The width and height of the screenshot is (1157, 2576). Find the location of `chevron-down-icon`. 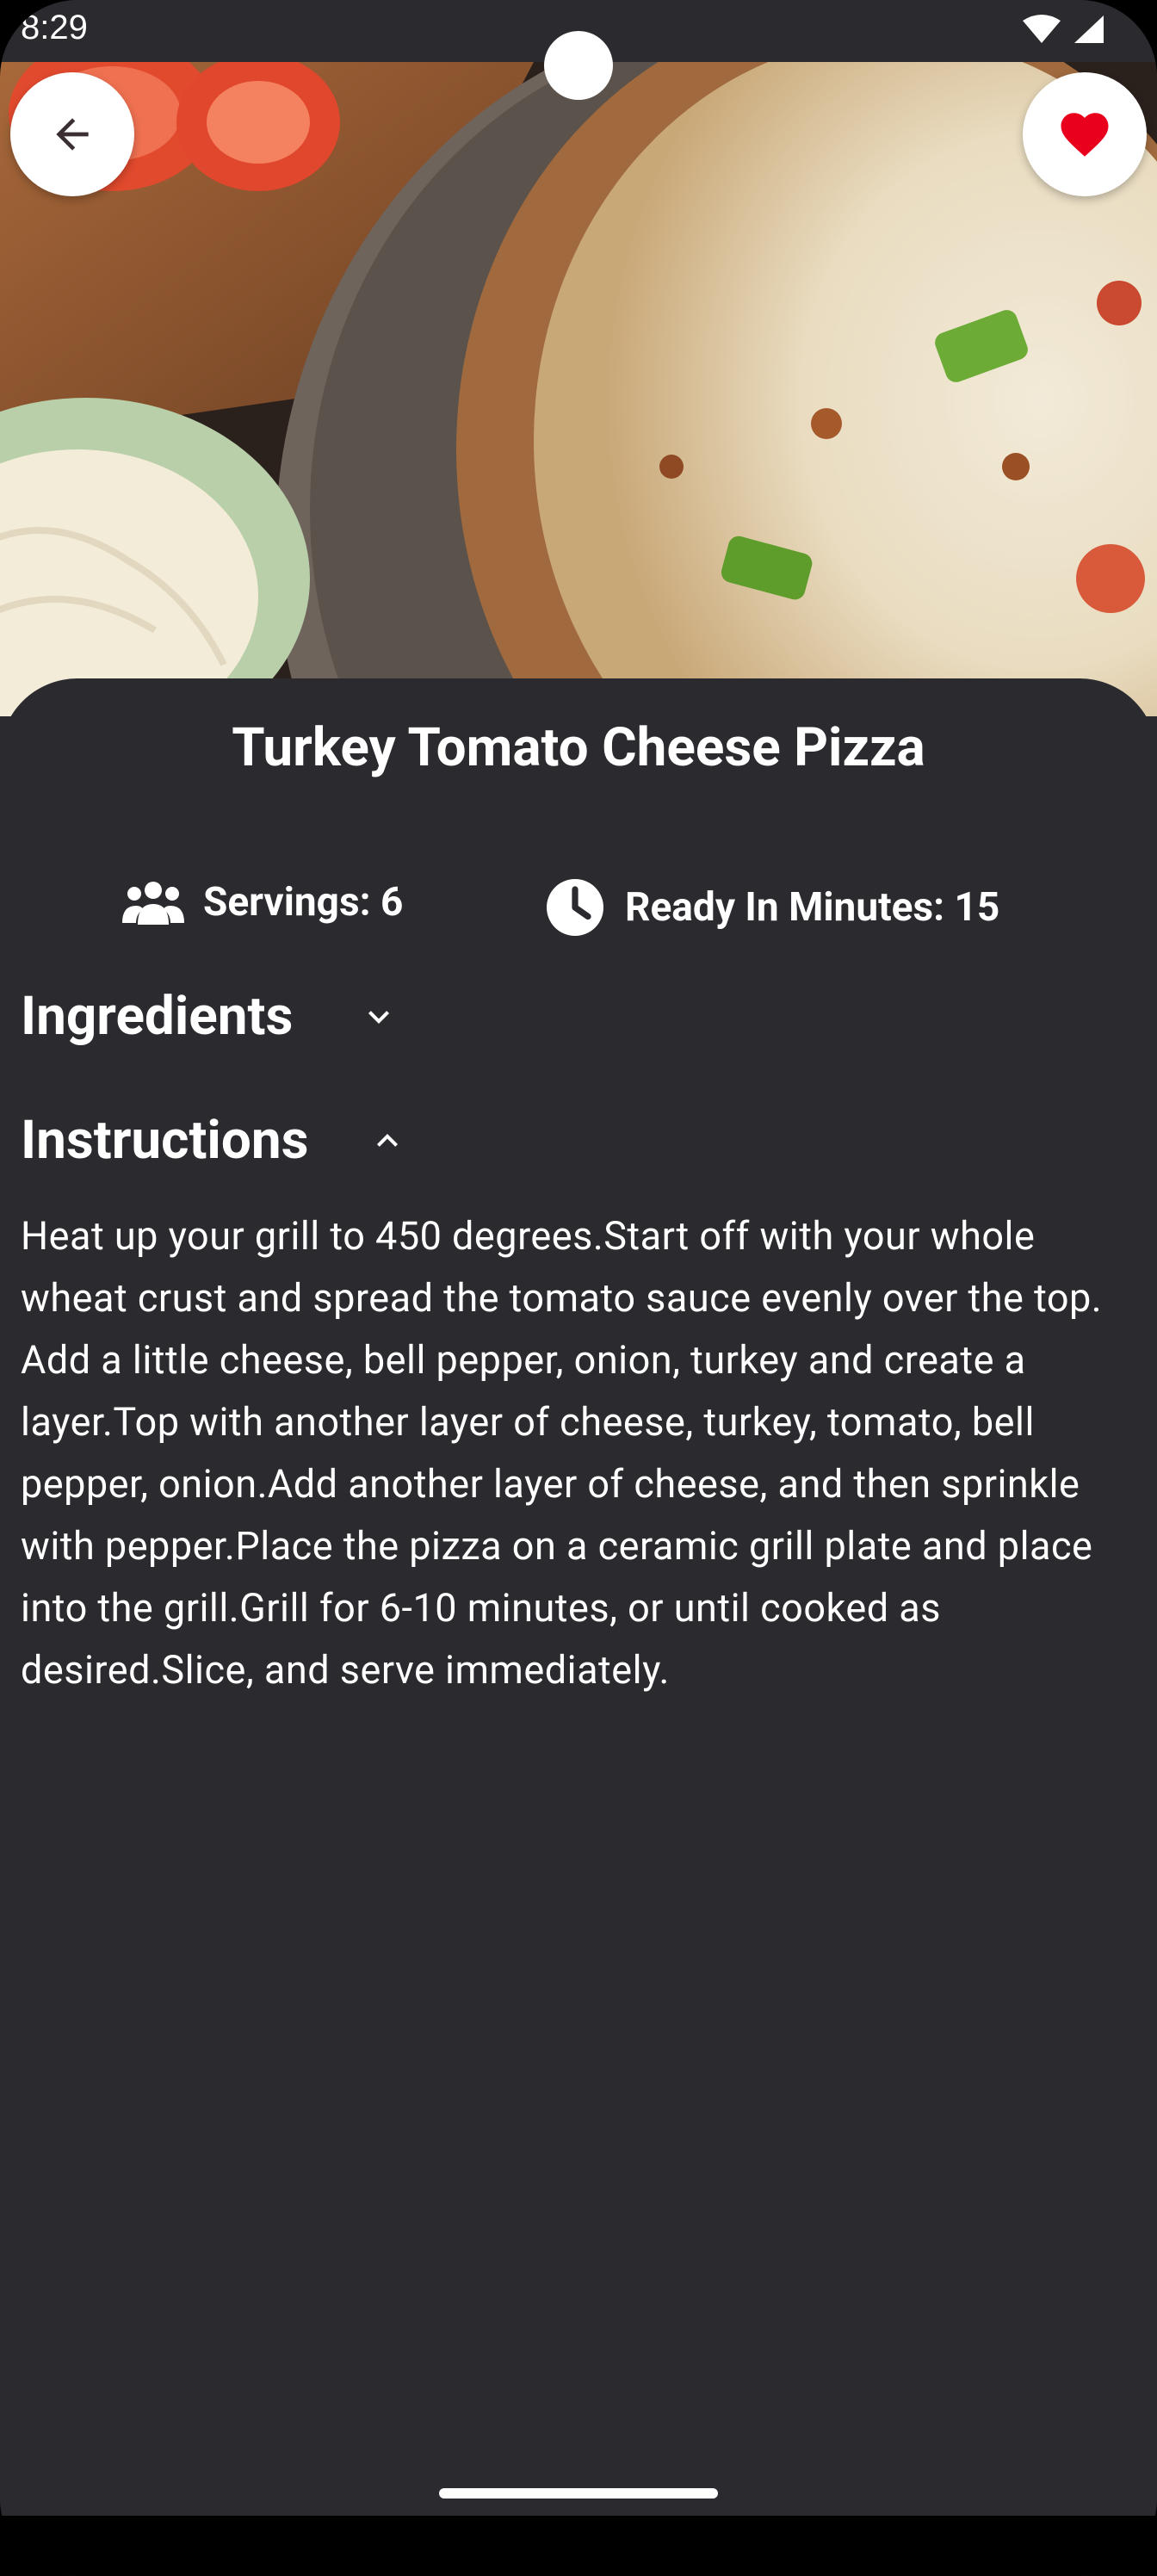

chevron-down-icon is located at coordinates (379, 1017).